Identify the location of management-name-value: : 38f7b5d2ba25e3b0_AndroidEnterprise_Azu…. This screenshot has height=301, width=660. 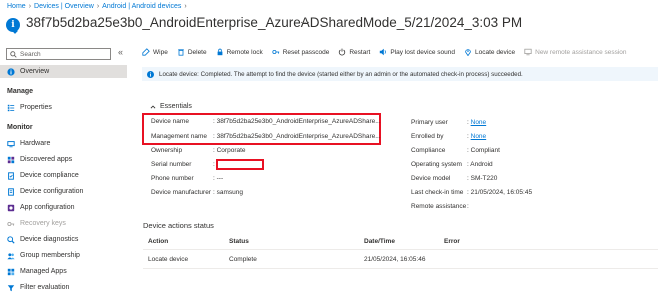
(297, 136).